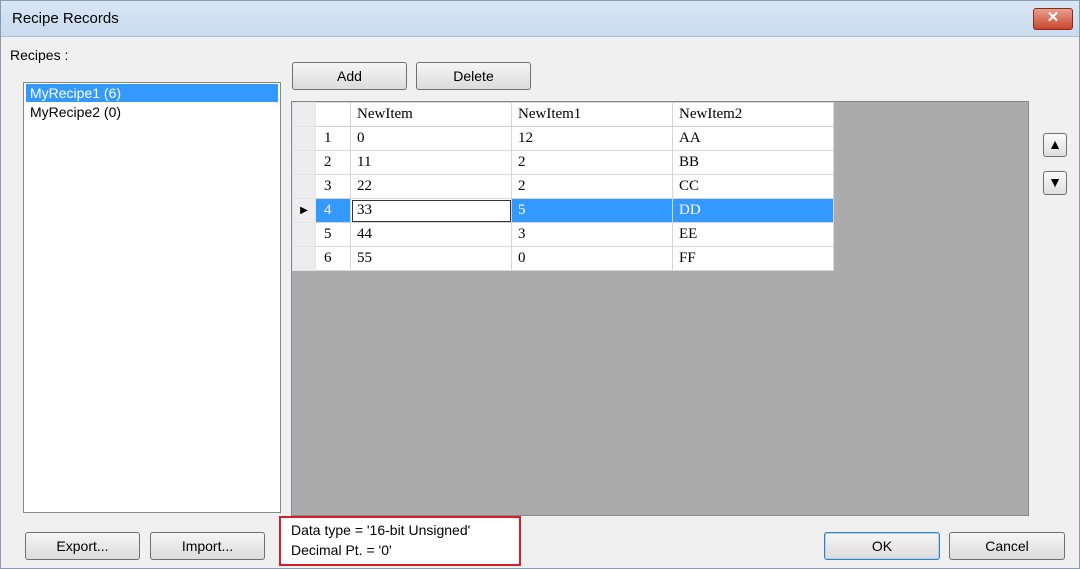  I want to click on corner-cell, so click(304, 114).